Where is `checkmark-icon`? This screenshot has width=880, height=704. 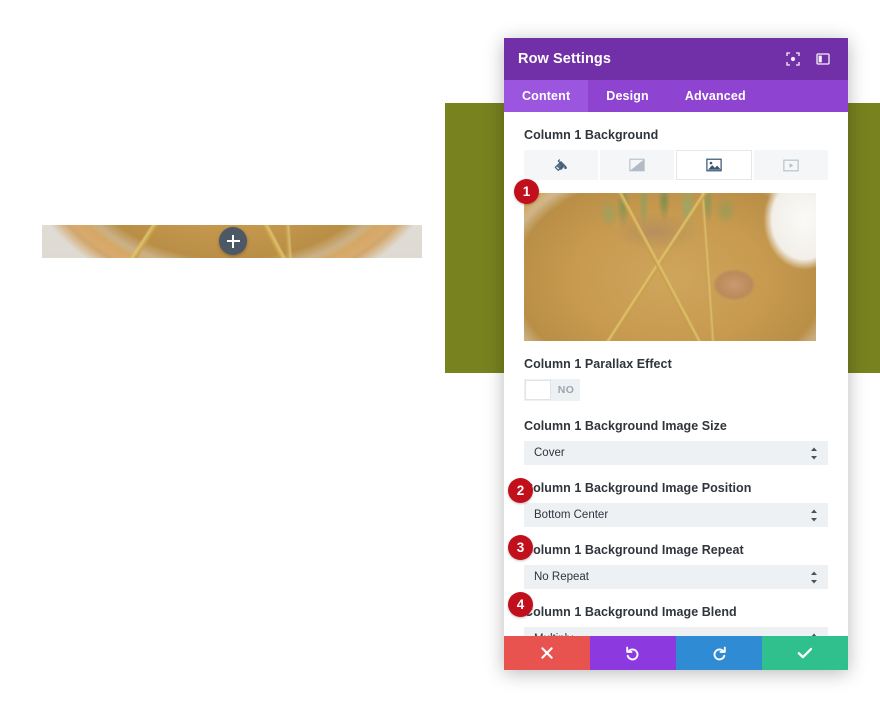
checkmark-icon is located at coordinates (805, 653).